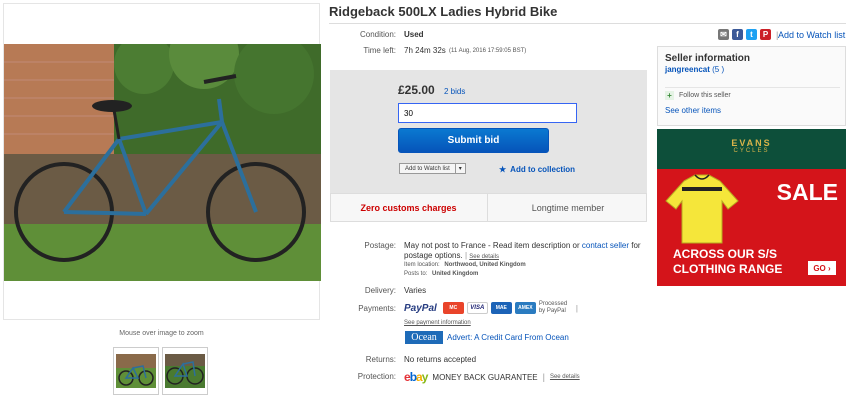 This screenshot has height=400, width=850. What do you see at coordinates (725, 254) in the screenshot?
I see `ad-line-1: ACROSS OUR S/S` at bounding box center [725, 254].